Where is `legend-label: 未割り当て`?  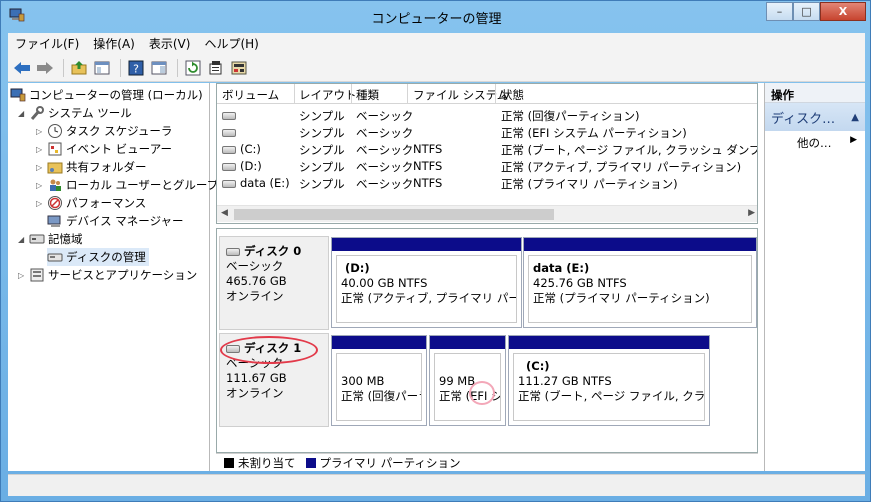 legend-label: 未割り当て is located at coordinates (267, 462).